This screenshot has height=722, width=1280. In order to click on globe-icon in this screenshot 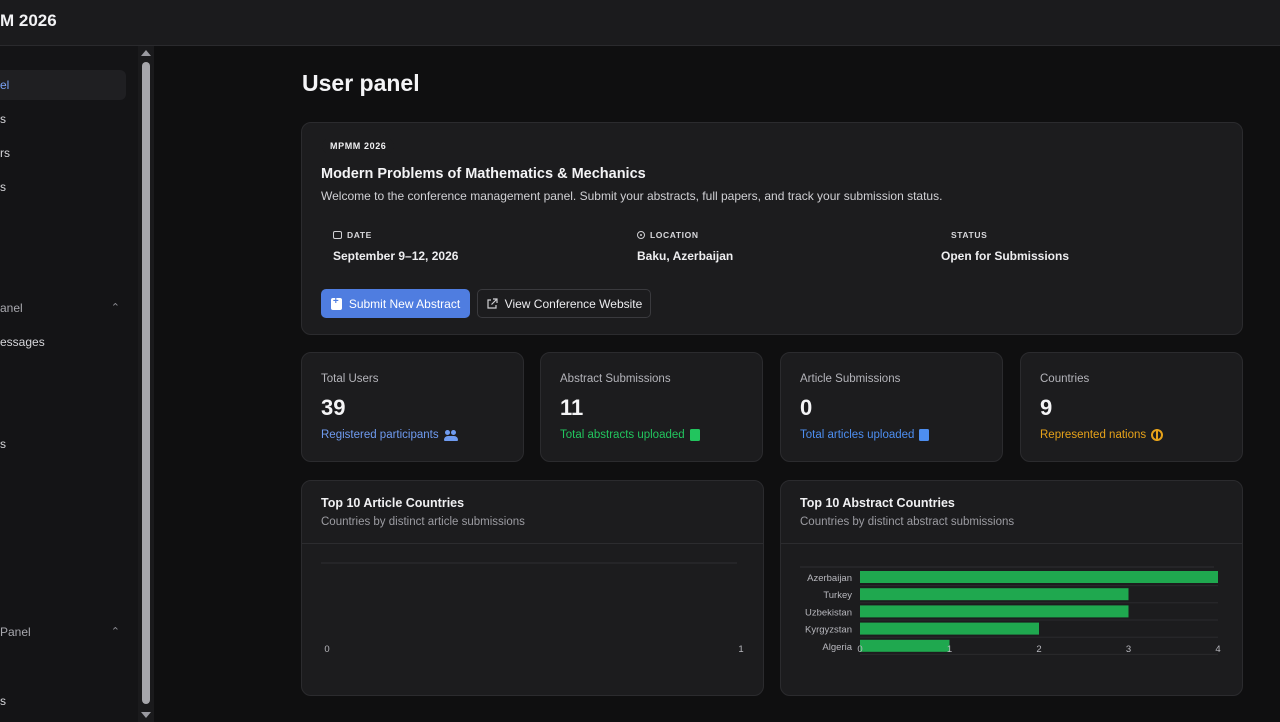, I will do `click(1157, 435)`.